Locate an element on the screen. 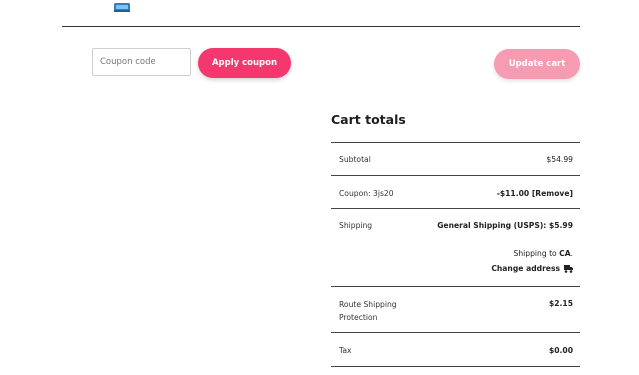 Image resolution: width=639 pixels, height=375 pixels. coupon-row: Coupon: 3js20 -$11.00 [Remove] is located at coordinates (455, 192).